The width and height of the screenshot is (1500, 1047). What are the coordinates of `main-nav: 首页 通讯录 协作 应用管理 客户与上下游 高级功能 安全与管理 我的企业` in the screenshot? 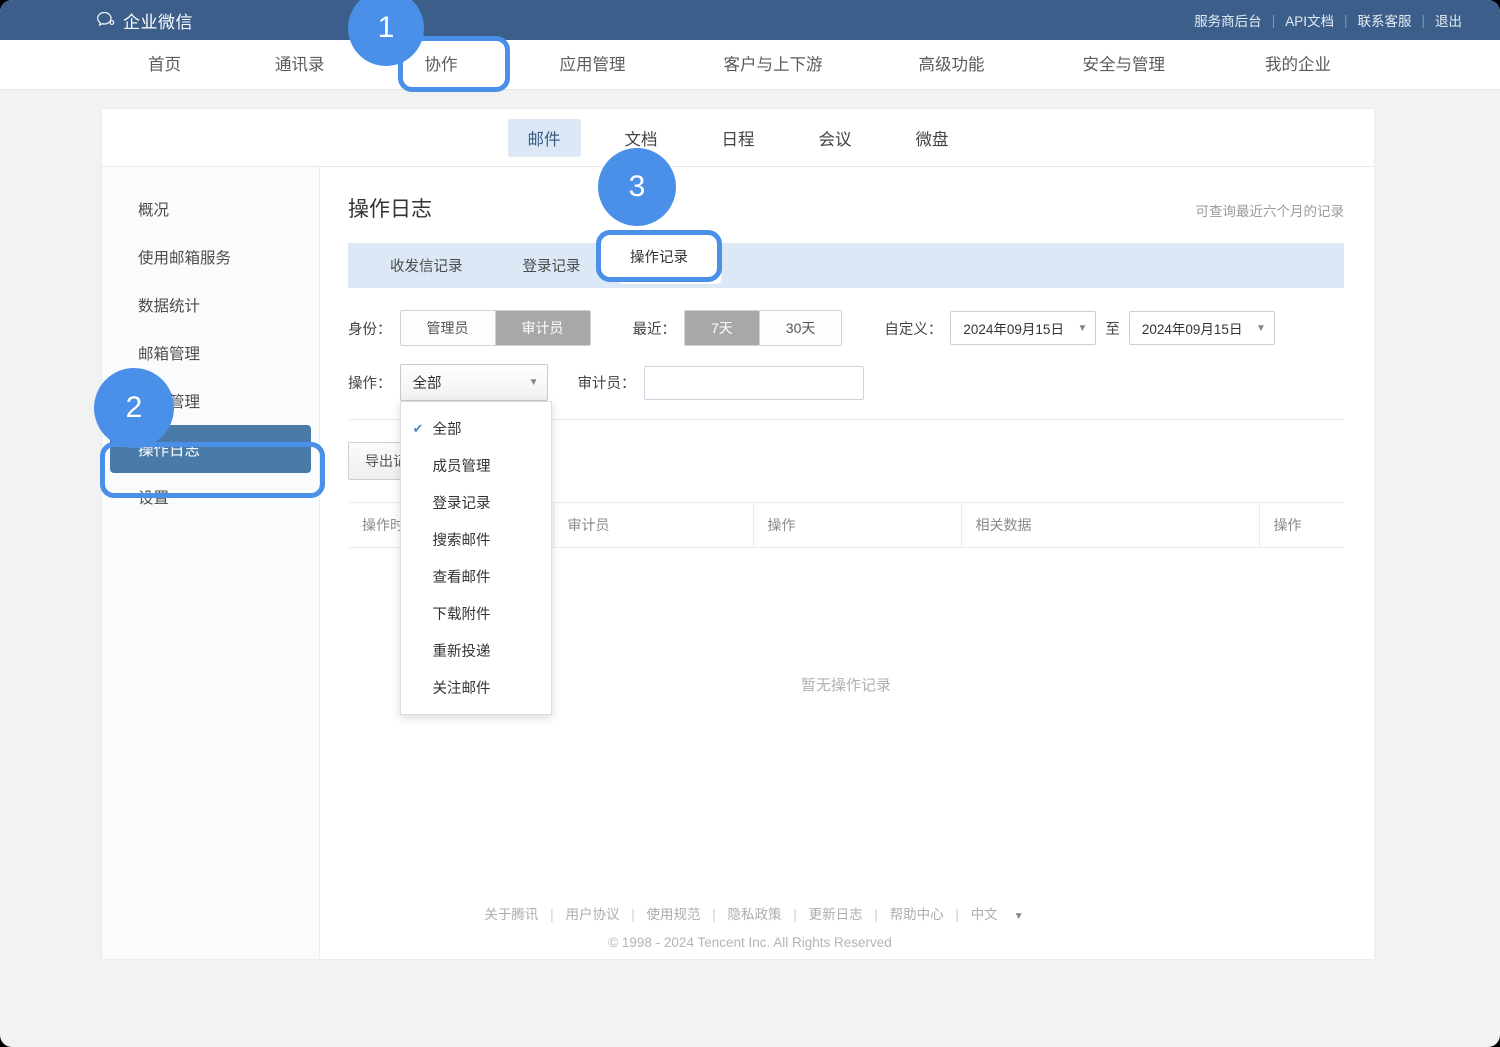 It's located at (750, 65).